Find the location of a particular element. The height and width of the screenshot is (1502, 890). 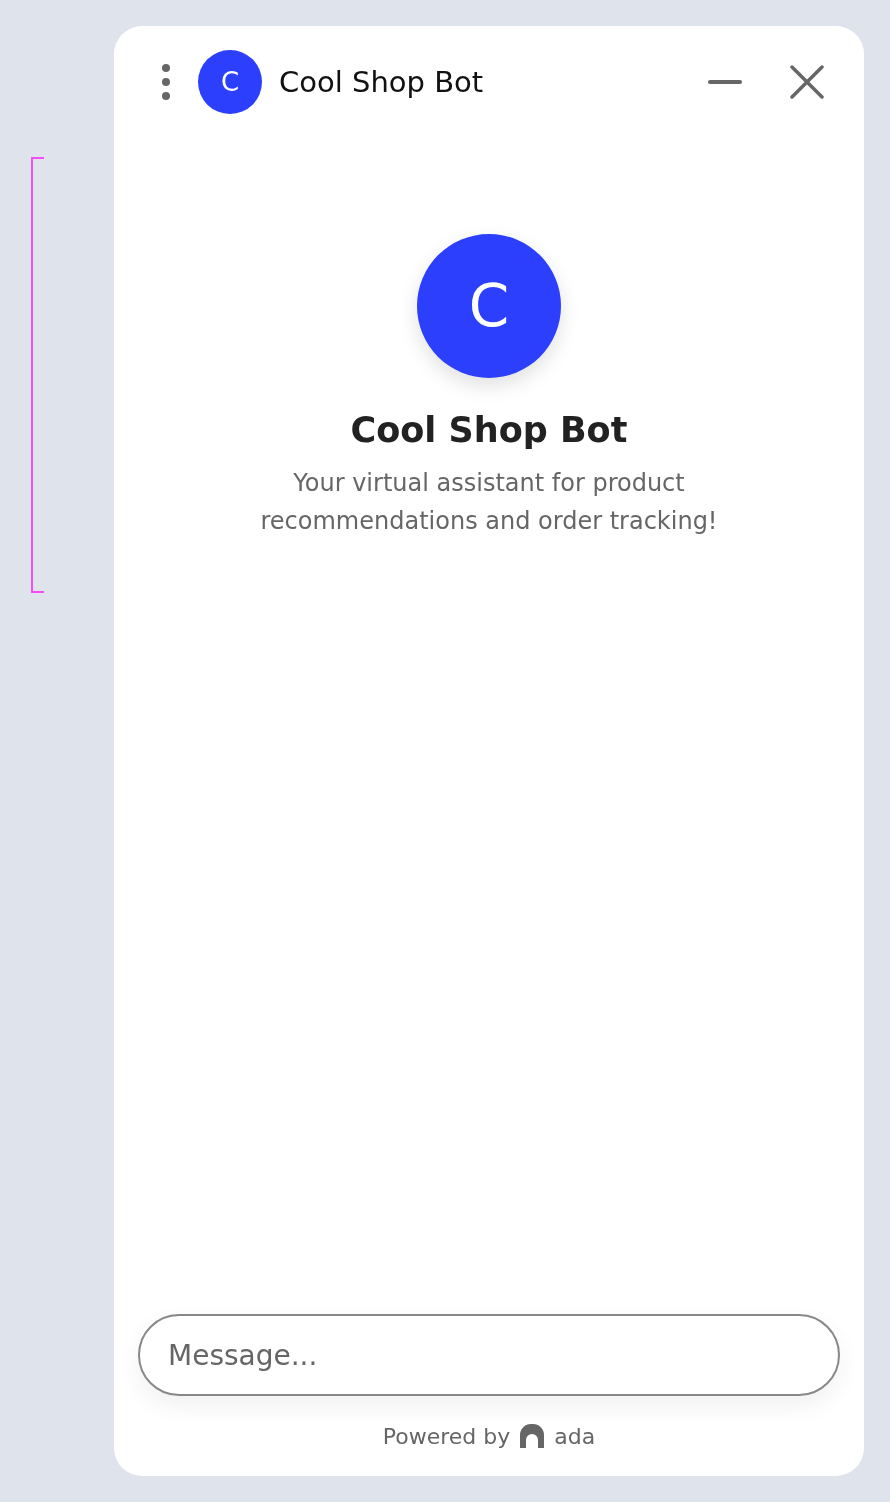

window-title: Cool Shop Bot is located at coordinates (382, 82).